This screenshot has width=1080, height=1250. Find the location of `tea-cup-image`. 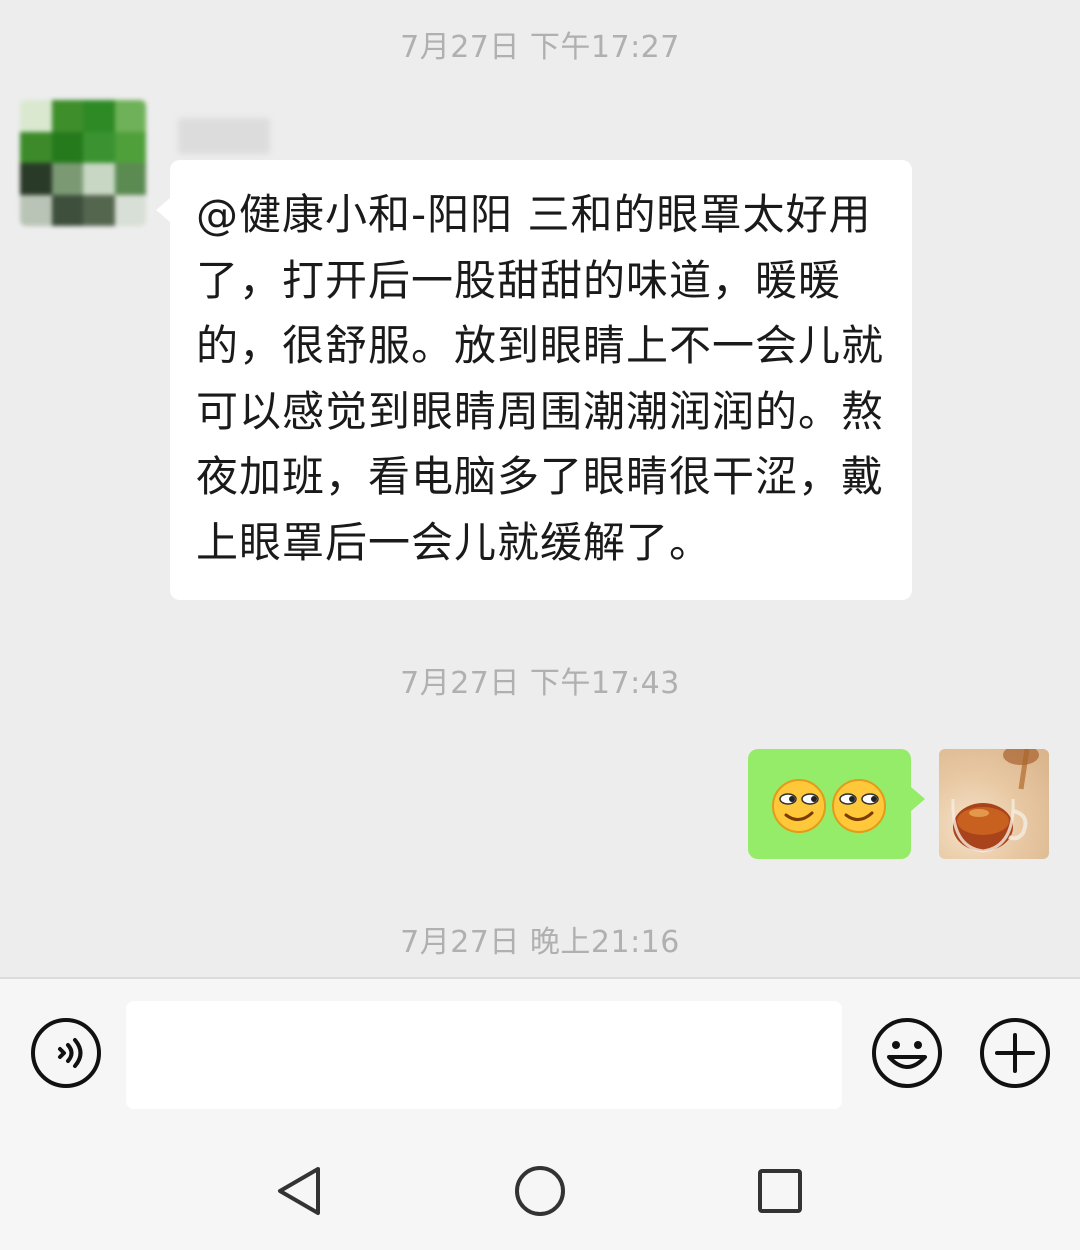

tea-cup-image is located at coordinates (995, 801).